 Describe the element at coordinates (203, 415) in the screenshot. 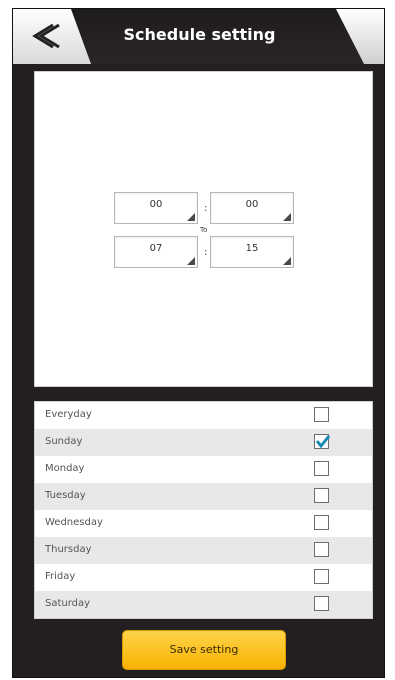

I see `day-row-everyday: Everyday` at that location.